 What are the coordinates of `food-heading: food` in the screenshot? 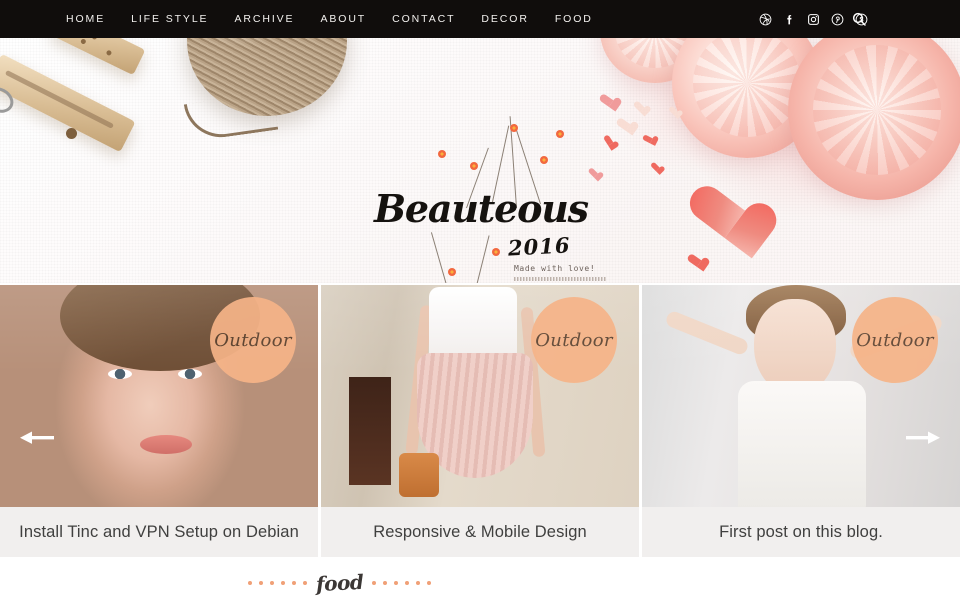 It's located at (340, 583).